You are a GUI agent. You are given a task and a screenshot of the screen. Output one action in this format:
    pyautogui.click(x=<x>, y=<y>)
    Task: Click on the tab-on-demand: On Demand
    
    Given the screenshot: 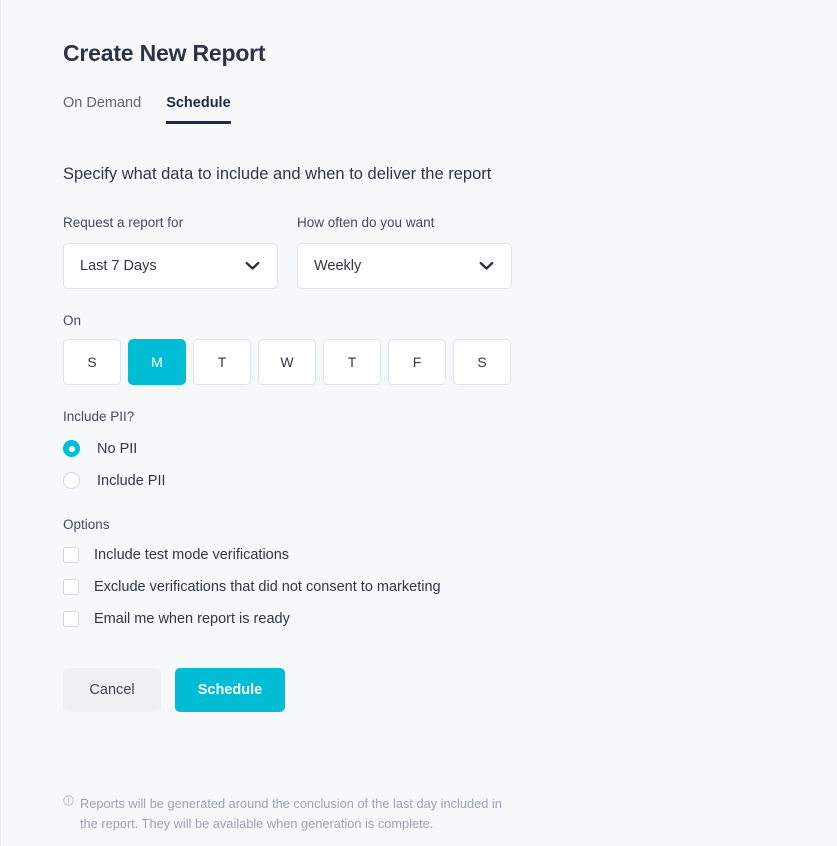 What is the action you would take?
    pyautogui.click(x=102, y=109)
    